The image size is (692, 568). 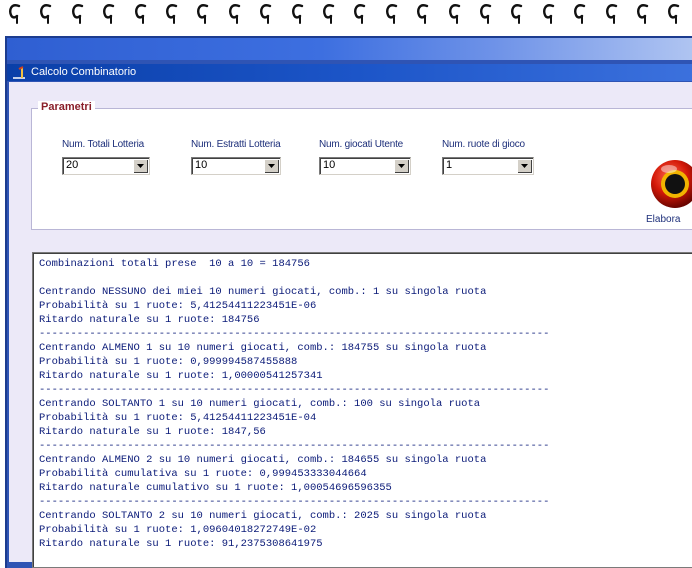 I want to click on field-total-numbers: Num. Totali Lotteria 20, so click(x=106, y=157).